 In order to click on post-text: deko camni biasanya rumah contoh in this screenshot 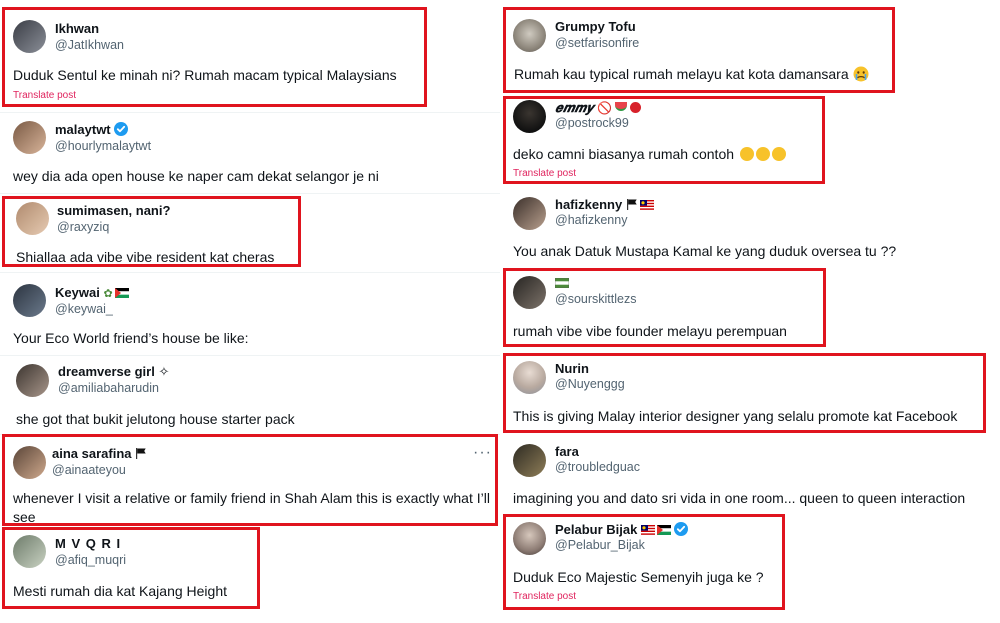, I will do `click(663, 154)`.